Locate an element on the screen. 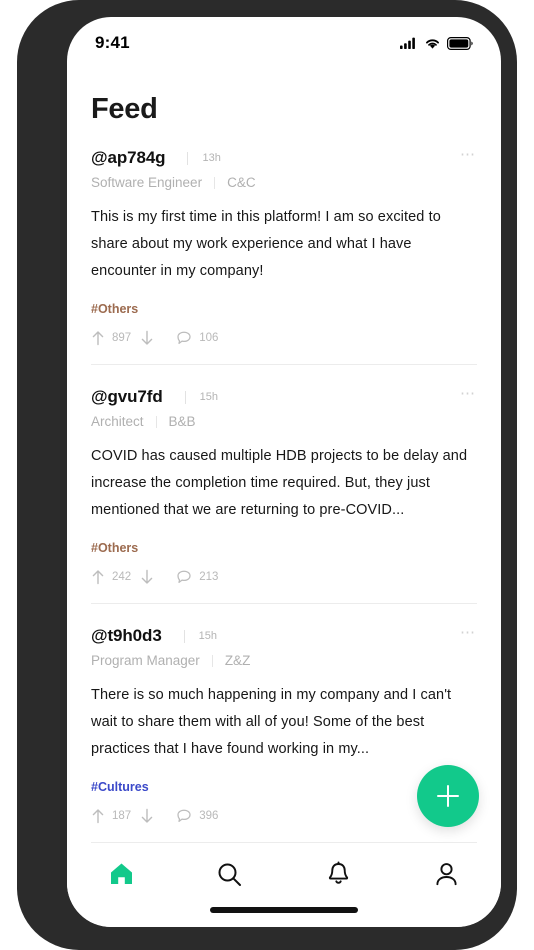 The height and width of the screenshot is (950, 534). home-icon is located at coordinates (121, 873).